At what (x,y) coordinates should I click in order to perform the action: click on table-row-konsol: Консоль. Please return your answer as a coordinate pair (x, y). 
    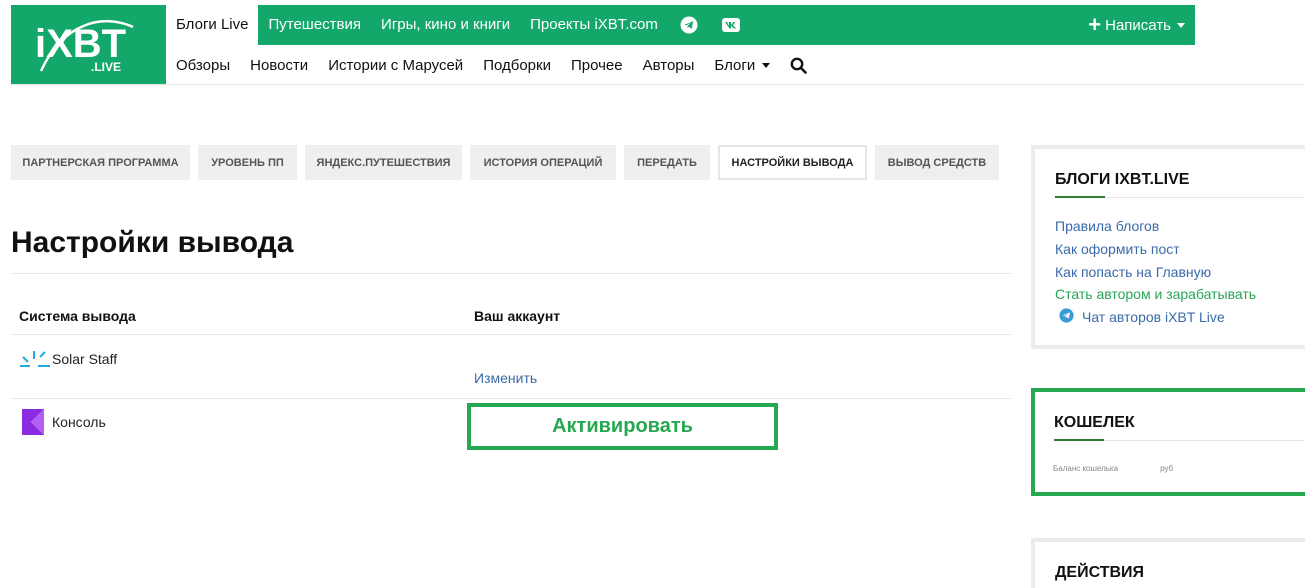
    Looking at the image, I should click on (62, 422).